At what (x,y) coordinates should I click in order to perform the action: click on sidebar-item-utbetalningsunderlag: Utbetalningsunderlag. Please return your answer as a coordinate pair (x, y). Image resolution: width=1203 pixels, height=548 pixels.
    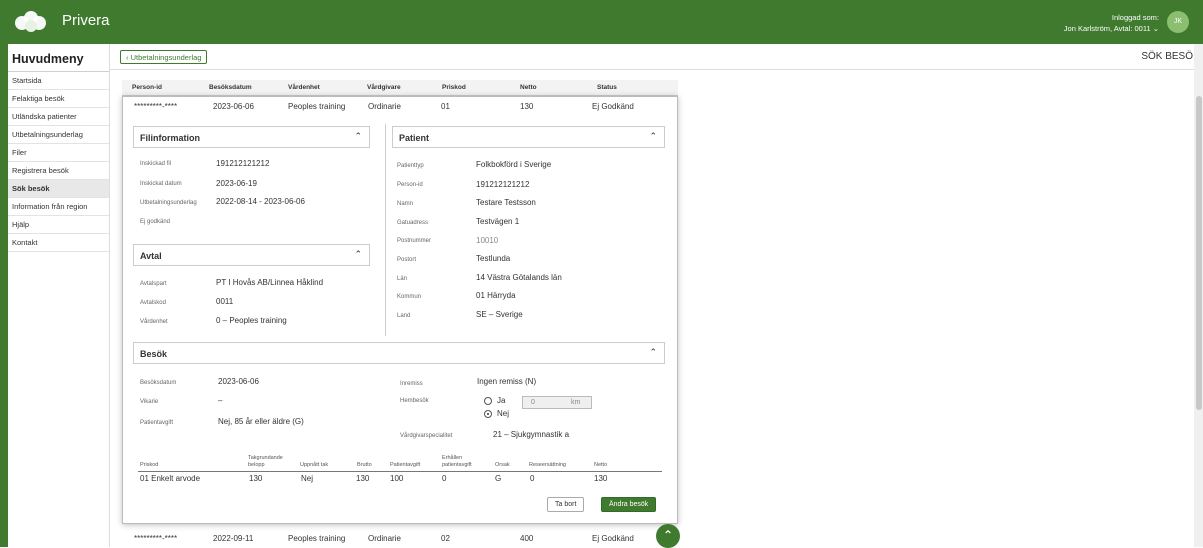
    Looking at the image, I should click on (58, 135).